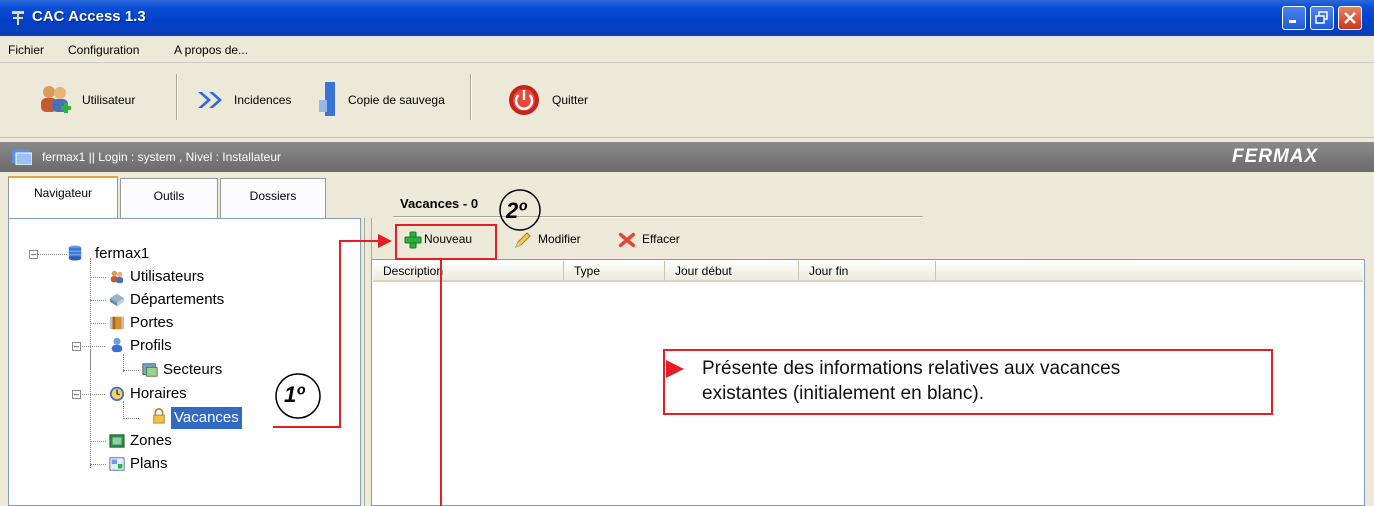 Image resolution: width=1374 pixels, height=506 pixels. Describe the element at coordinates (206, 418) in the screenshot. I see `tree-label-vacances: Vacances` at that location.